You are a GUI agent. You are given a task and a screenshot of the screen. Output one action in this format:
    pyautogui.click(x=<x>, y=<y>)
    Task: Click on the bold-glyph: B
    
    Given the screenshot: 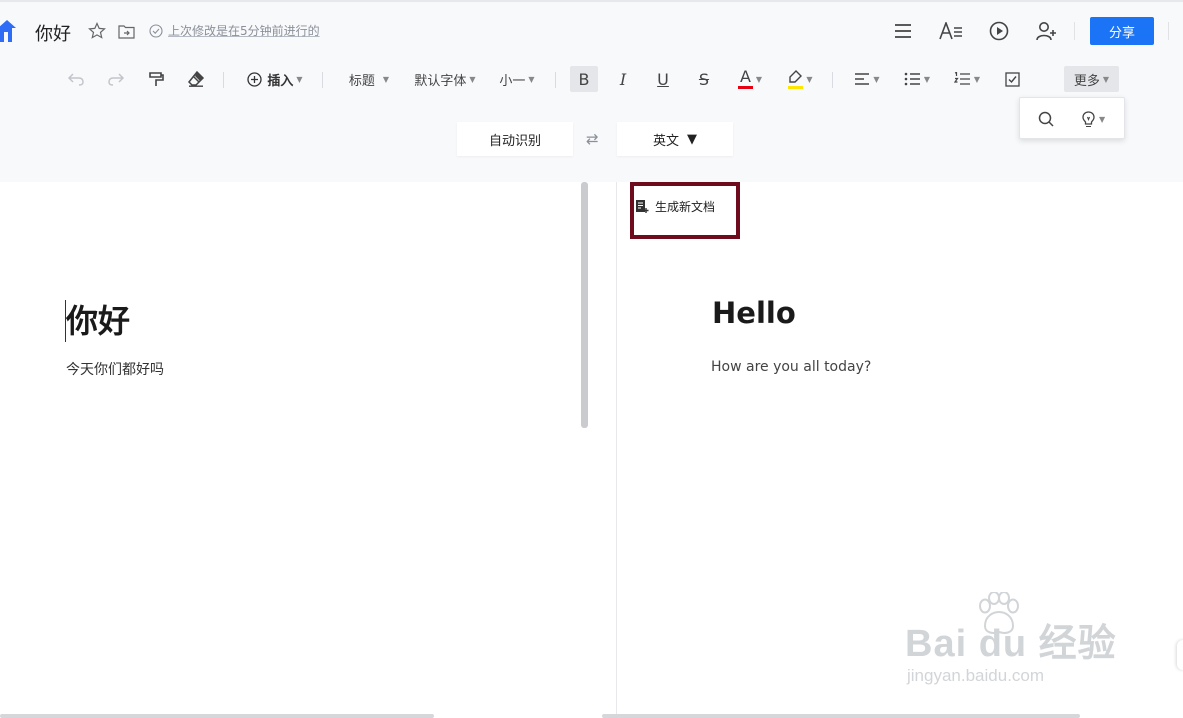 What is the action you would take?
    pyautogui.click(x=584, y=79)
    